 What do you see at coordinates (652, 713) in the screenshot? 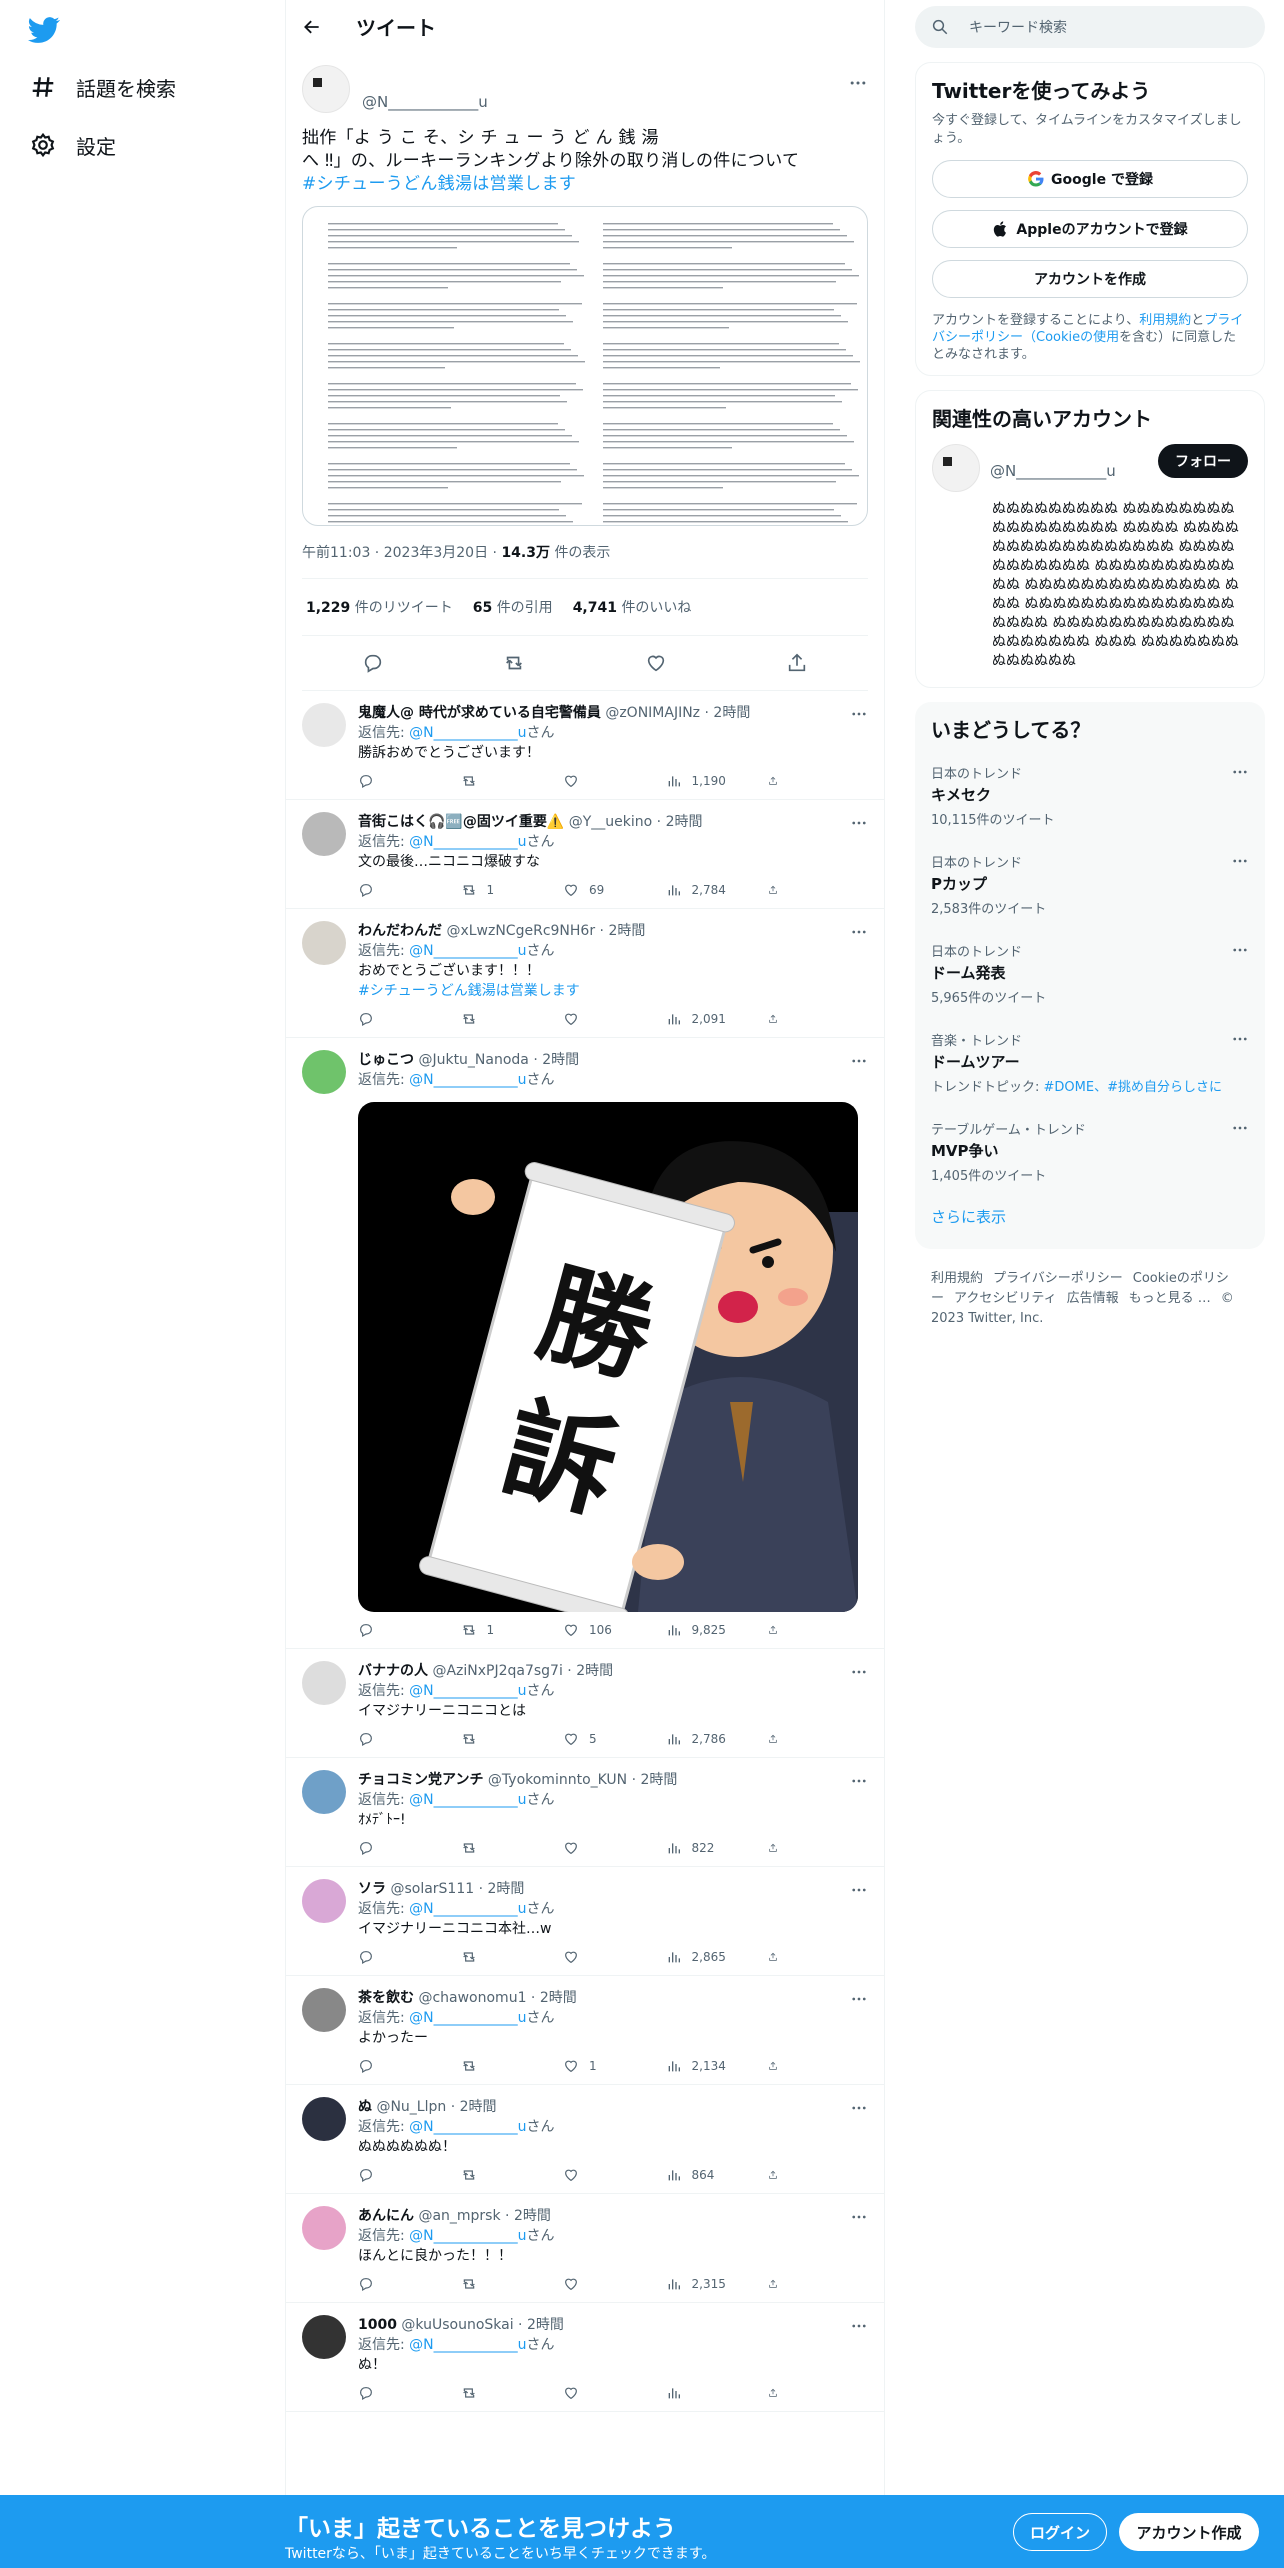
I see `reply-author-handle: @zONIMAJINz` at bounding box center [652, 713].